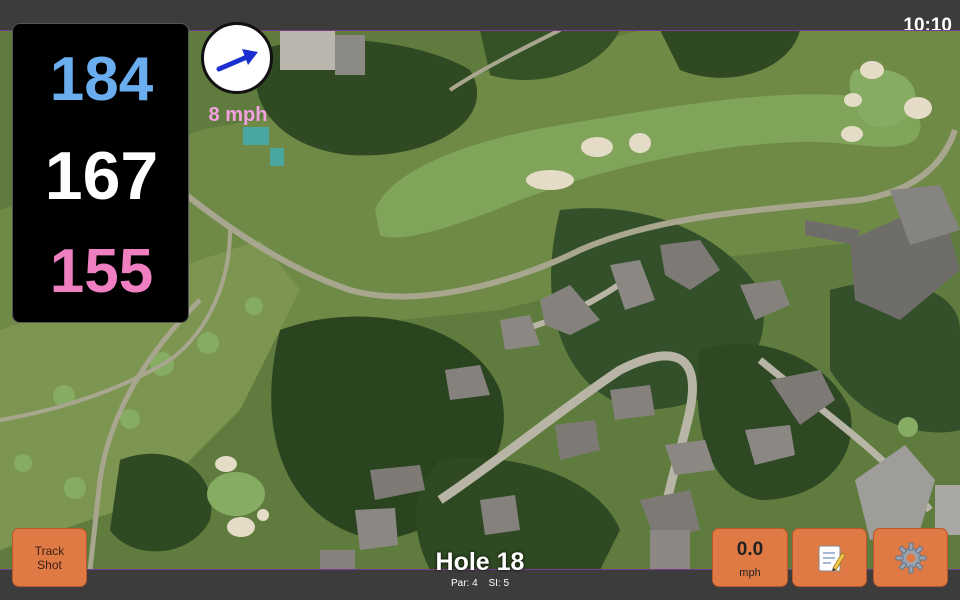  I want to click on settings-button, so click(910, 557).